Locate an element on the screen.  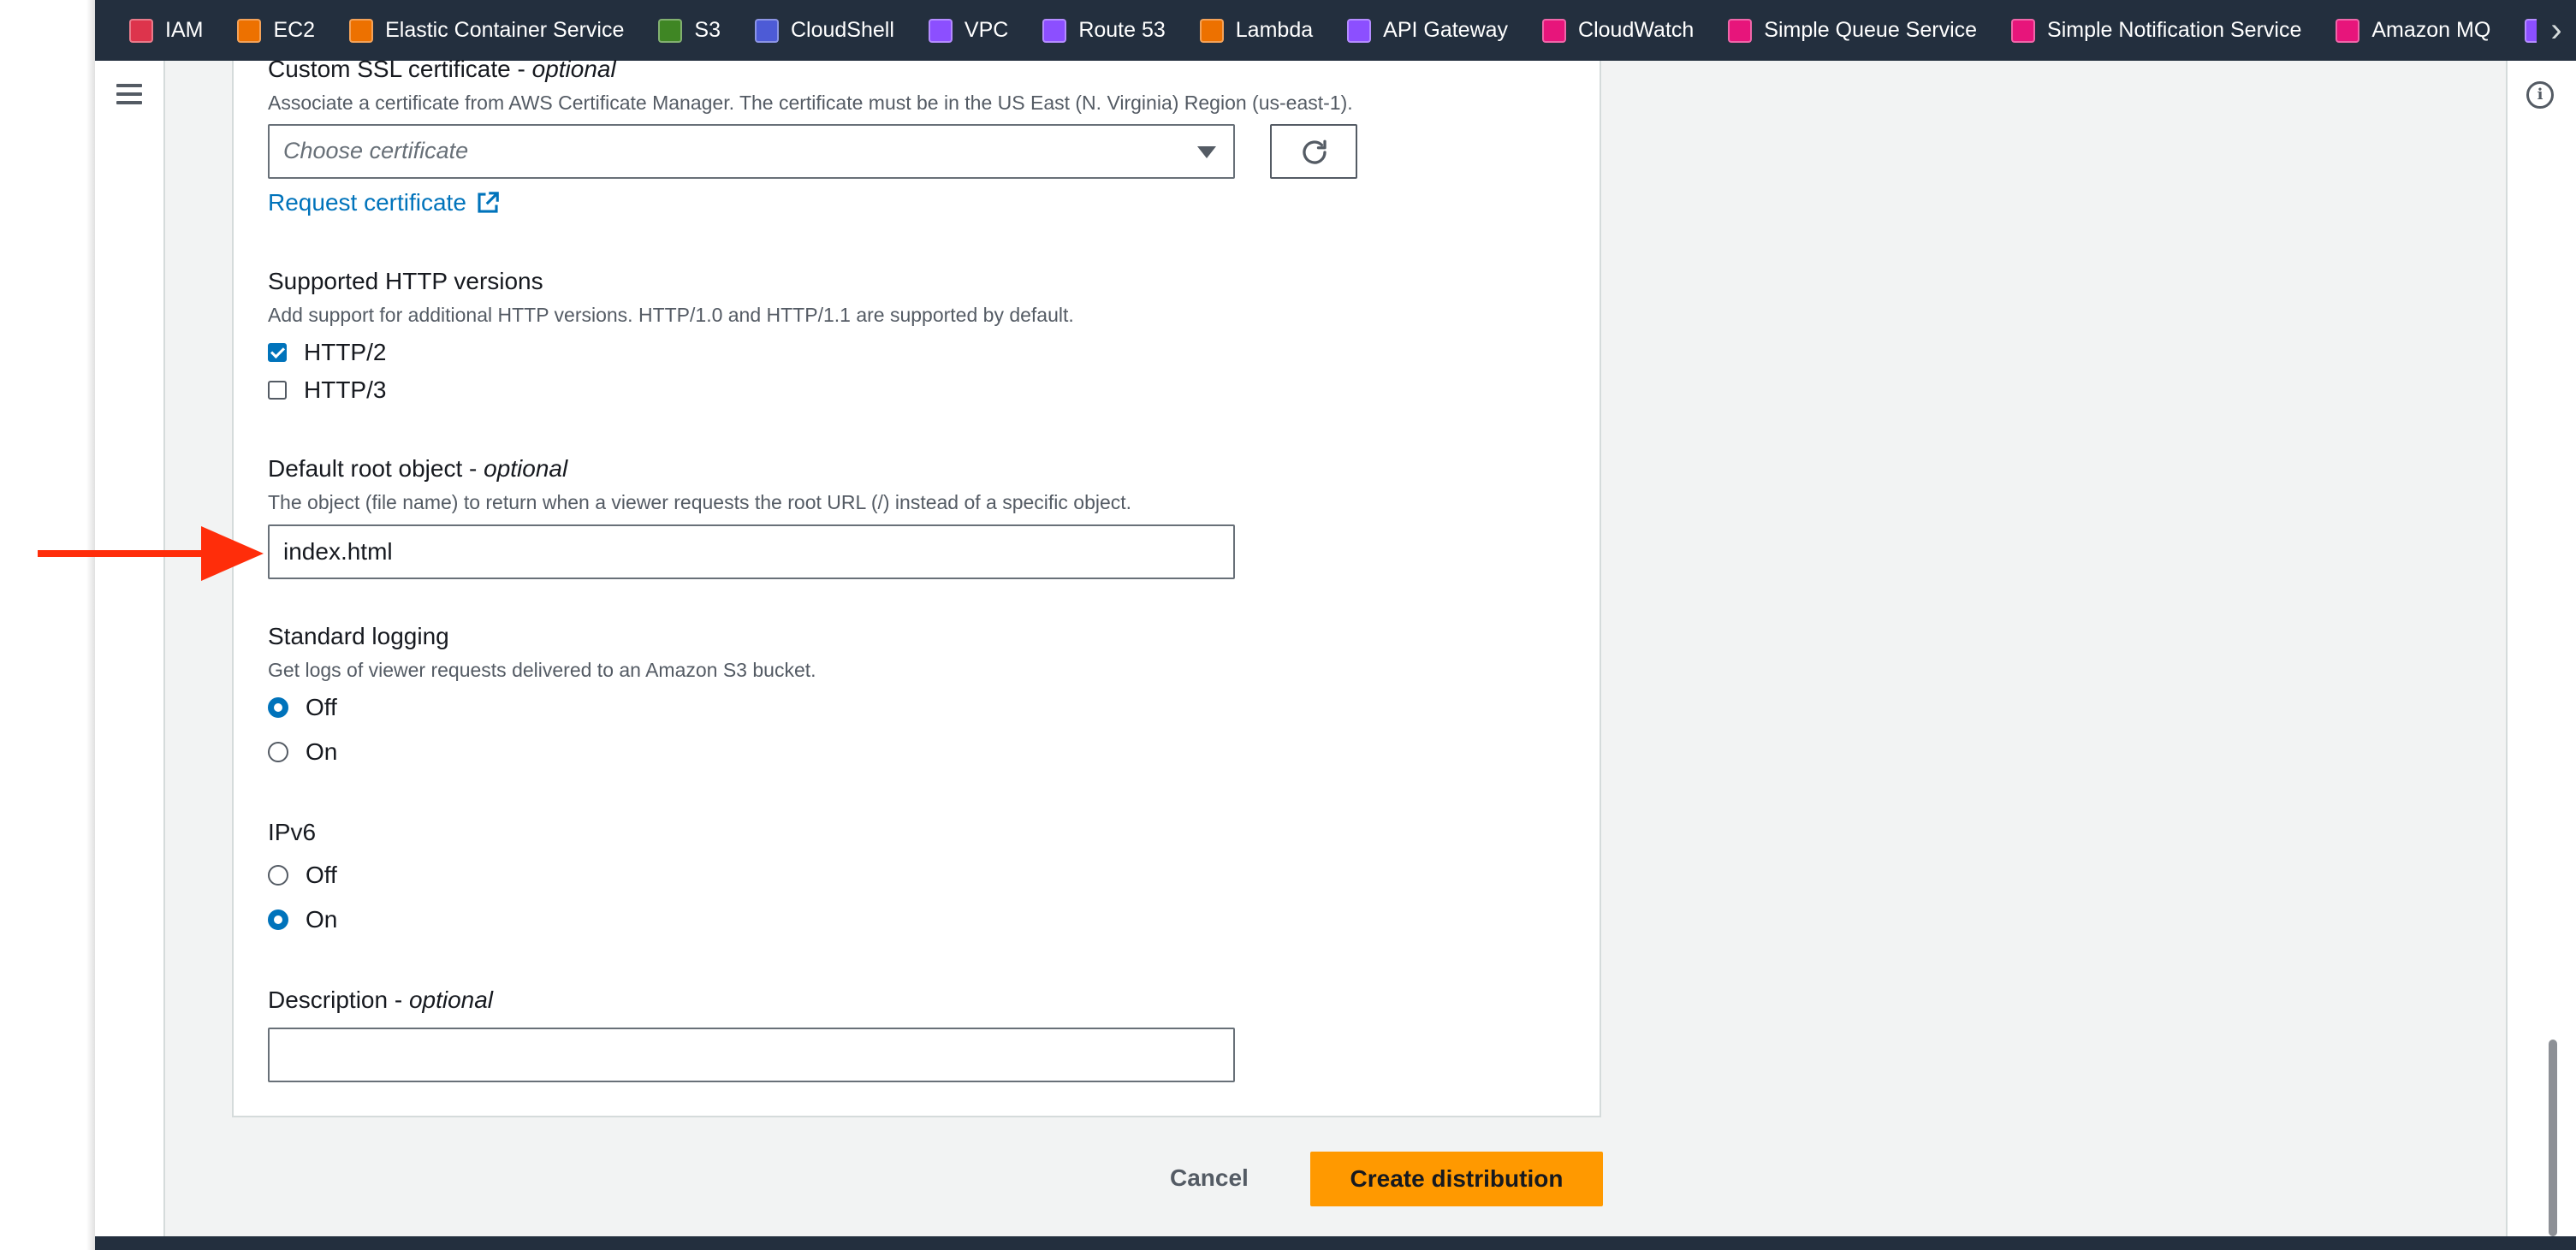
favorite-amazon-mq: Amazon MQ is located at coordinates (2413, 30).